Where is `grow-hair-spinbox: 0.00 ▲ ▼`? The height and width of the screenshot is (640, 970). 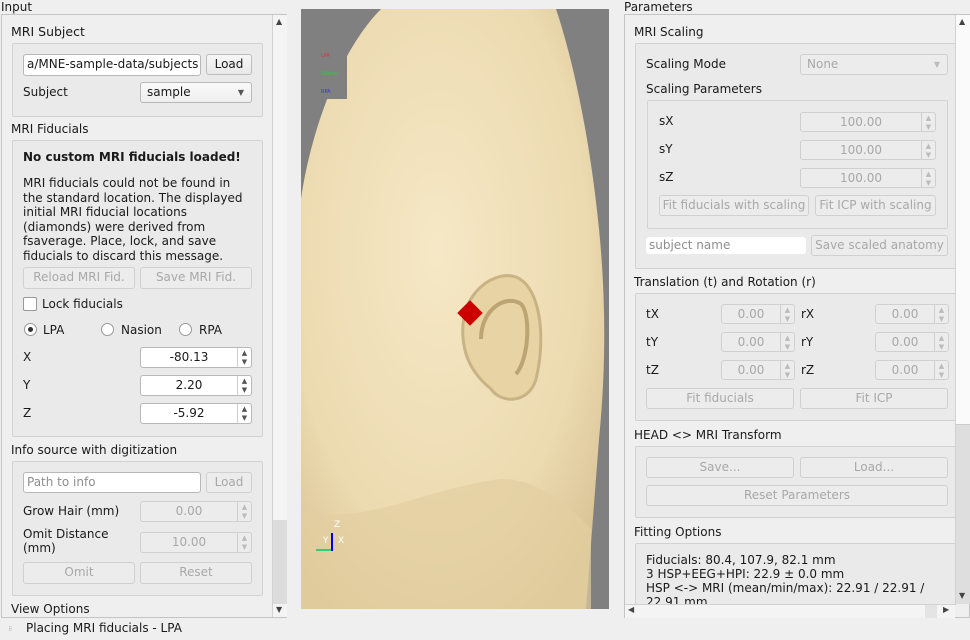
grow-hair-spinbox: 0.00 ▲ ▼ is located at coordinates (196, 511).